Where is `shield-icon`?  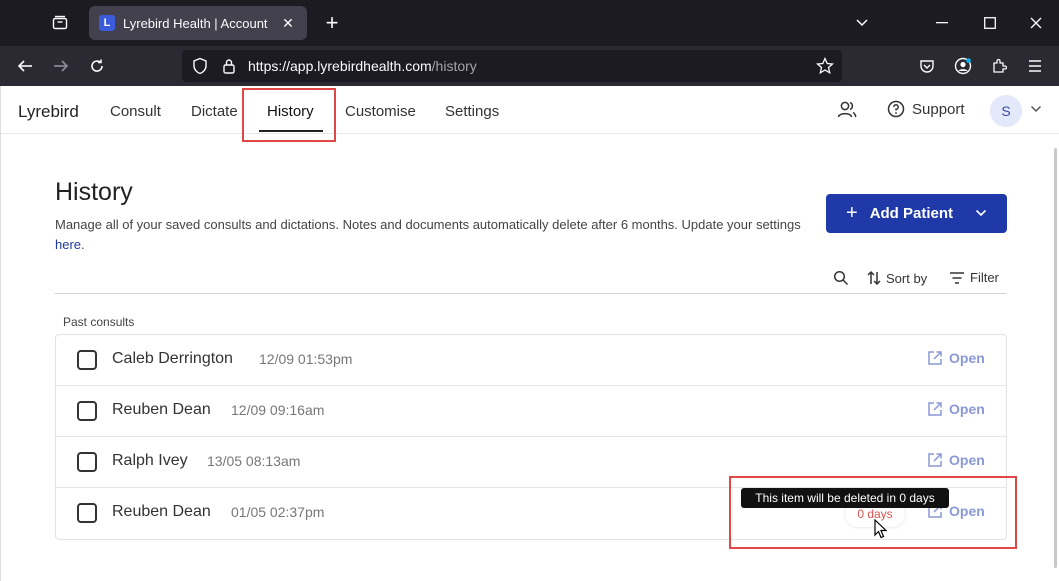
shield-icon is located at coordinates (200, 66).